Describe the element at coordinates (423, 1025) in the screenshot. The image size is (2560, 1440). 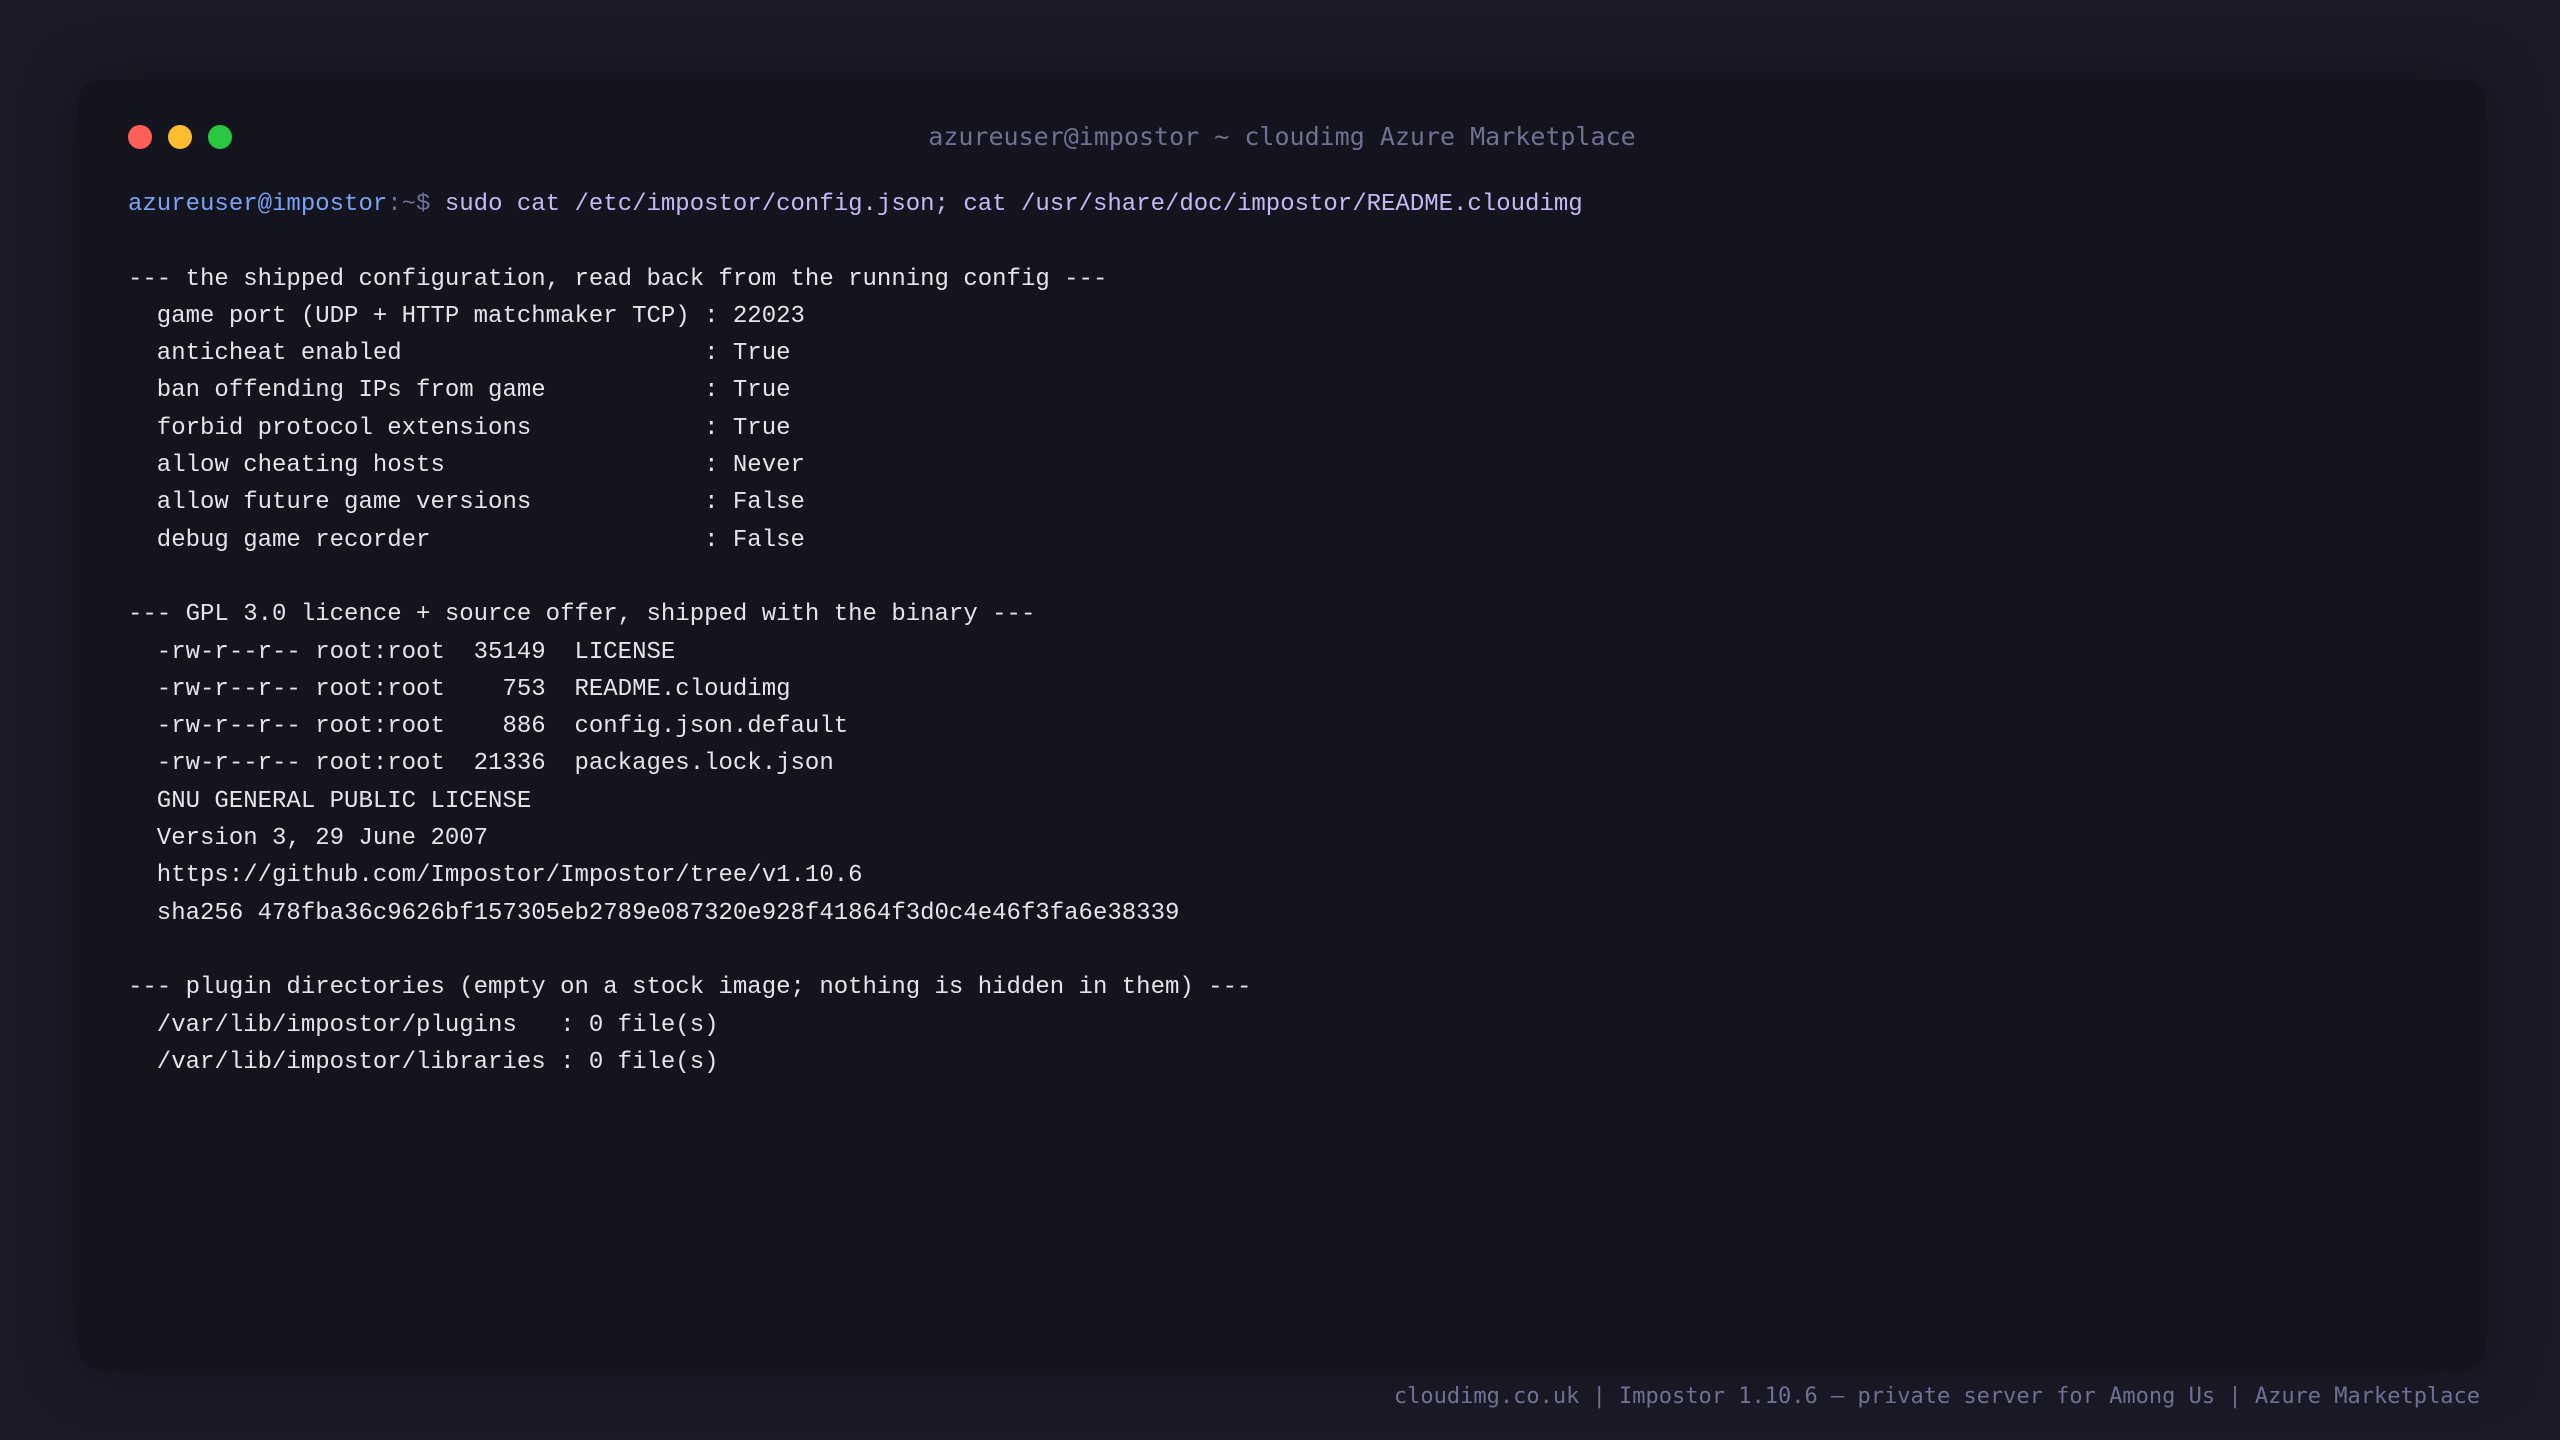
I see `plugins-line: /var/lib/impostor/plugins : 0 file(s)` at that location.